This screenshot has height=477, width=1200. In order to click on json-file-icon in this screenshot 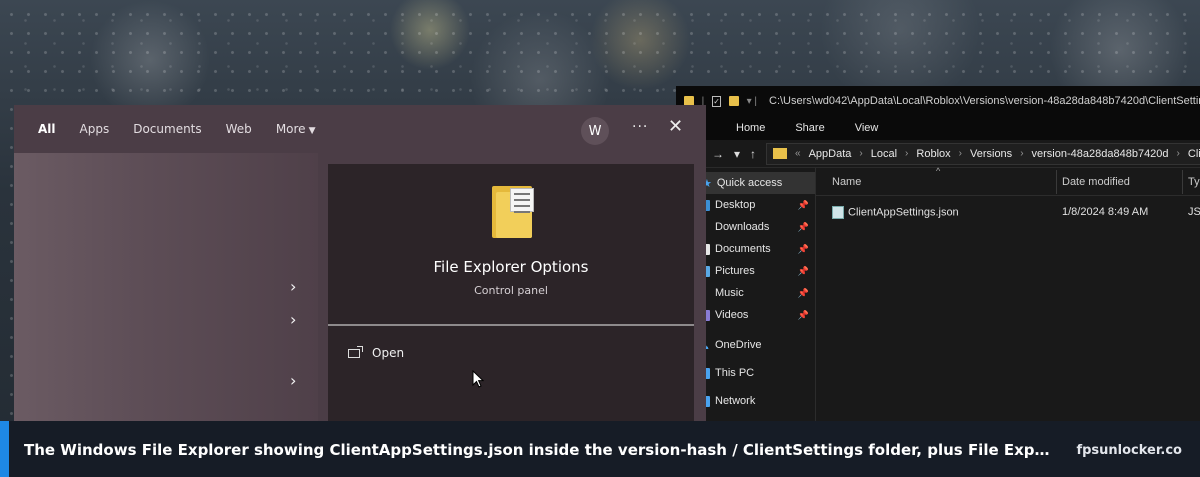, I will do `click(838, 212)`.